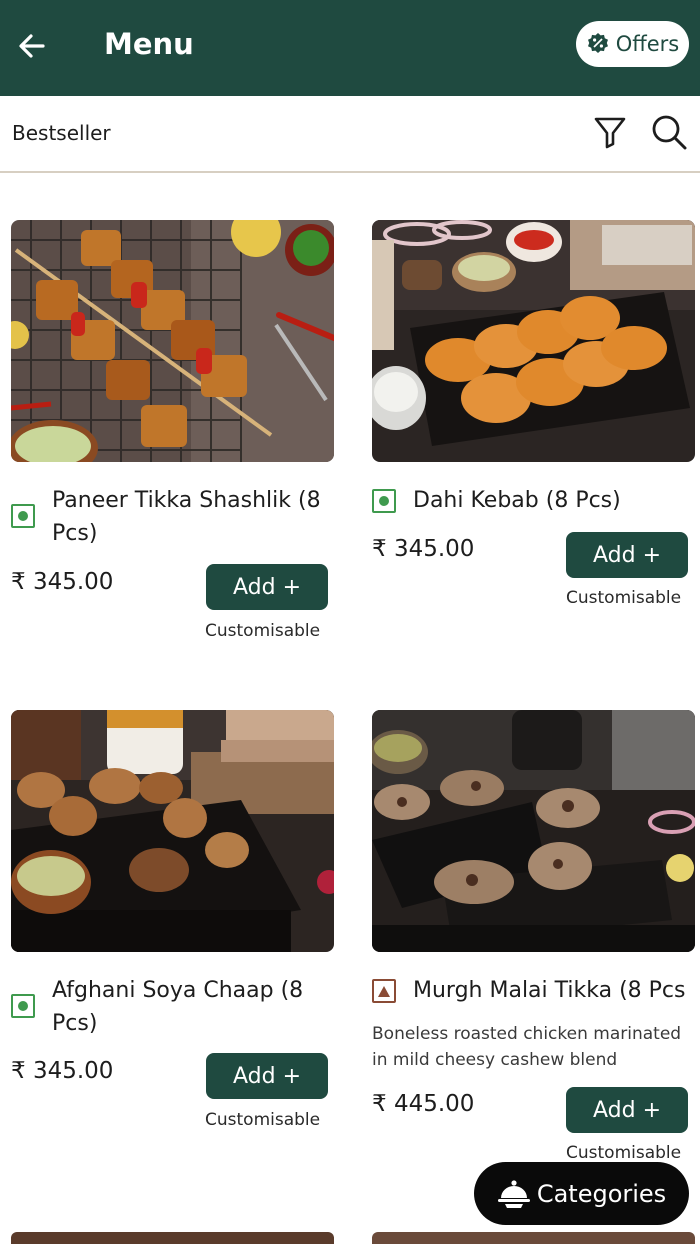  Describe the element at coordinates (601, 1193) in the screenshot. I see `categories-label: Categories` at that location.